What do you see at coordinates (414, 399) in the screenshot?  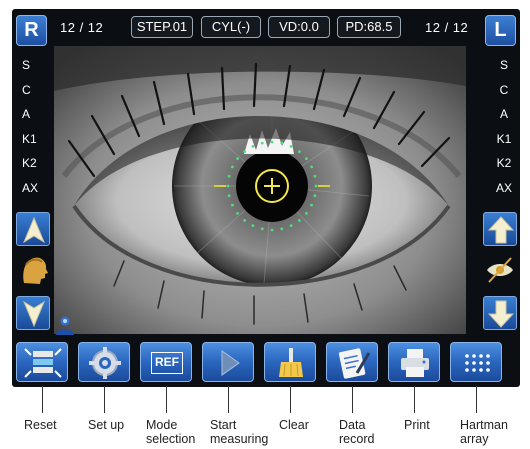 I see `print-leader-line` at bounding box center [414, 399].